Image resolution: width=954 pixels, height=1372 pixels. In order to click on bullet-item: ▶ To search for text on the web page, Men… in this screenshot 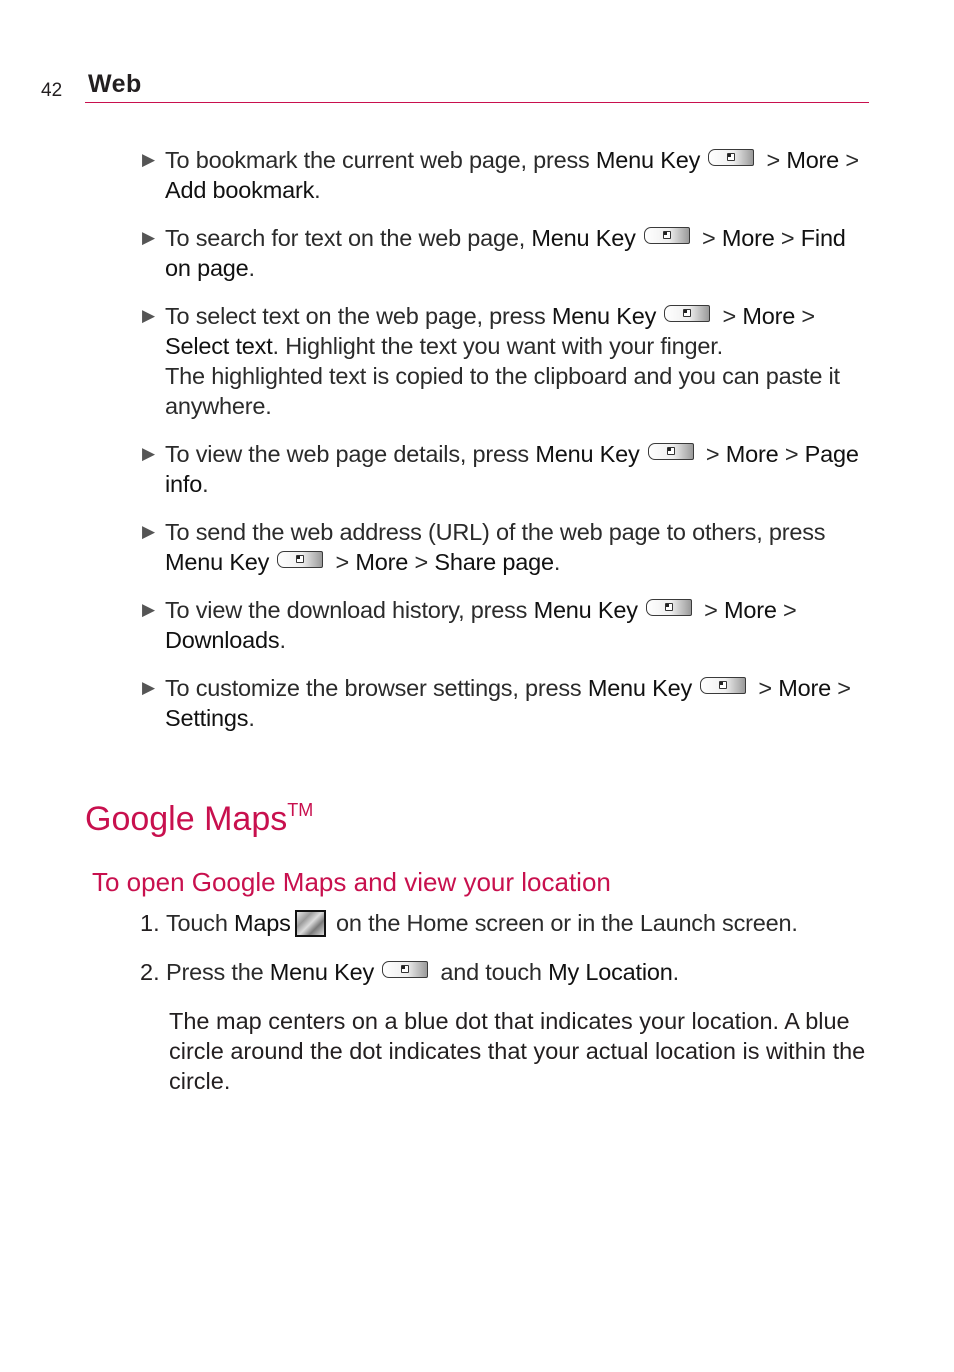, I will do `click(505, 253)`.